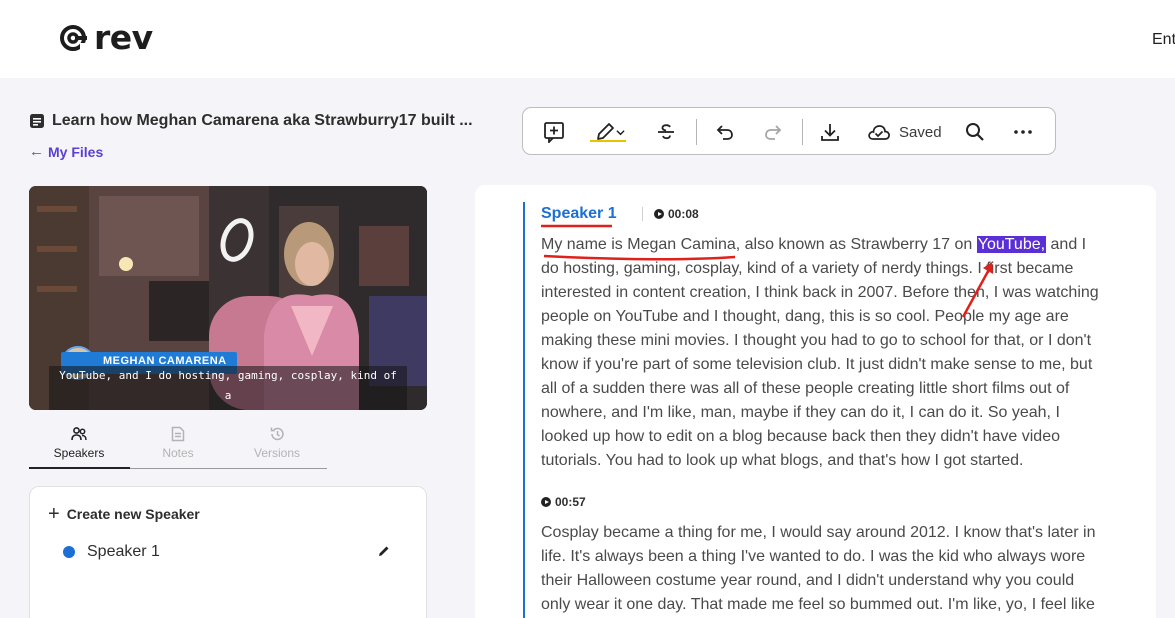 The image size is (1175, 618). I want to click on tab-notes: Notes, so click(178, 444).